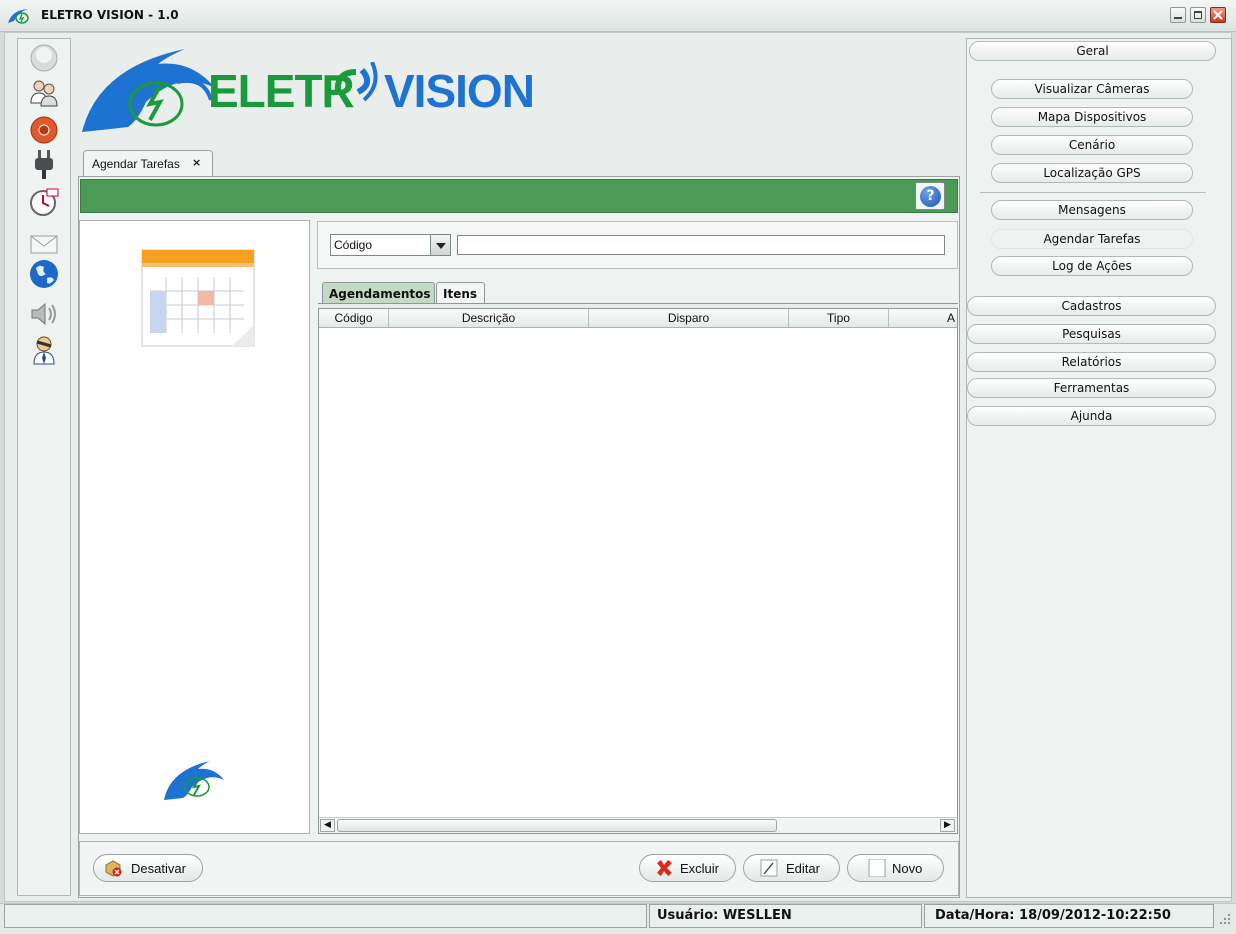  I want to click on status-circle-icon, so click(44, 58).